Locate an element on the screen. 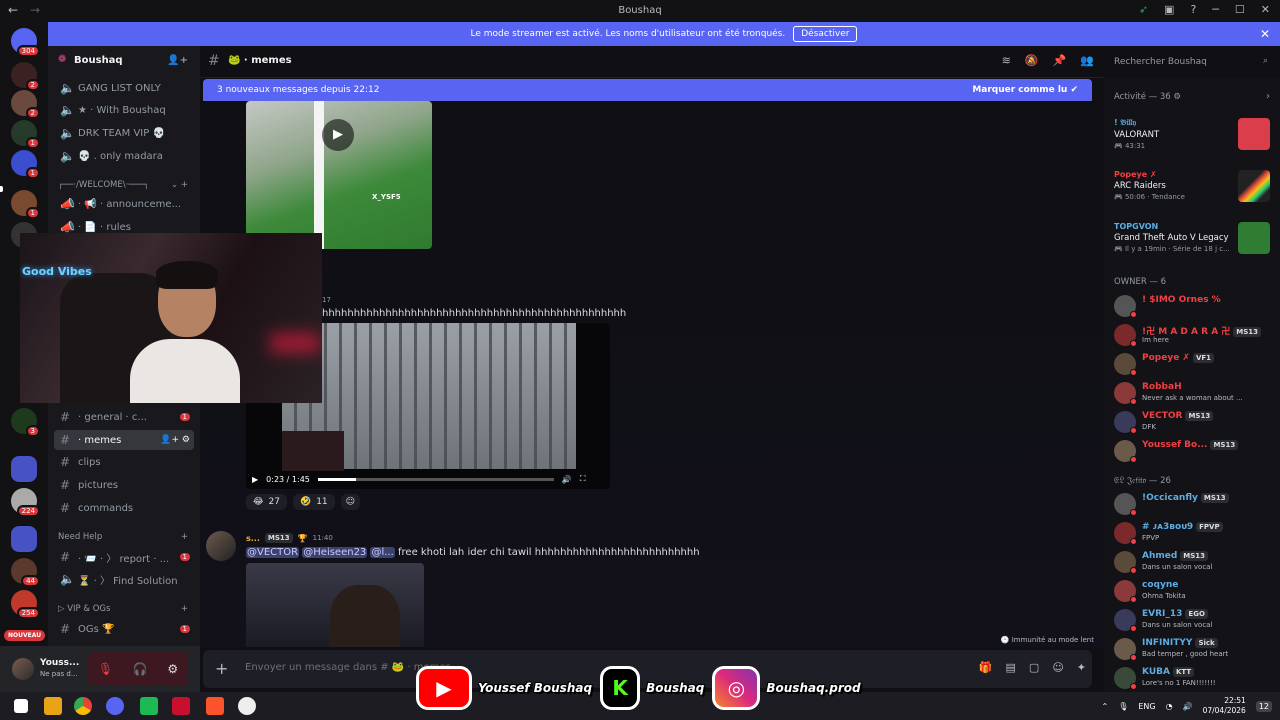 This screenshot has width=1280, height=720. server-icon: 254 is located at coordinates (25, 604).